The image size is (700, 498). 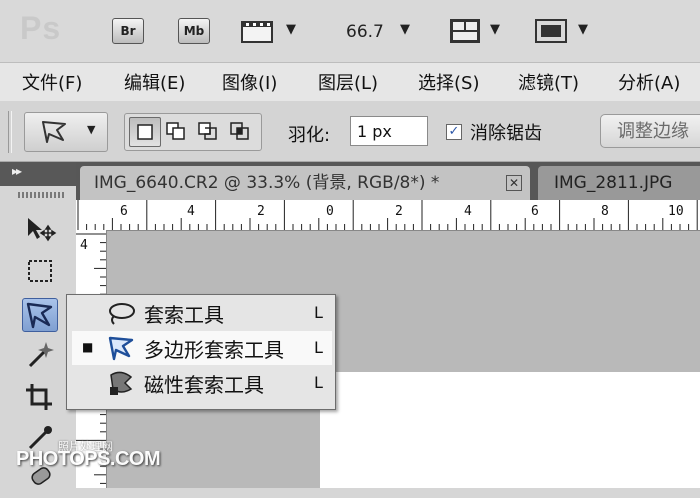 What do you see at coordinates (122, 314) in the screenshot?
I see `lasso-icon` at bounding box center [122, 314].